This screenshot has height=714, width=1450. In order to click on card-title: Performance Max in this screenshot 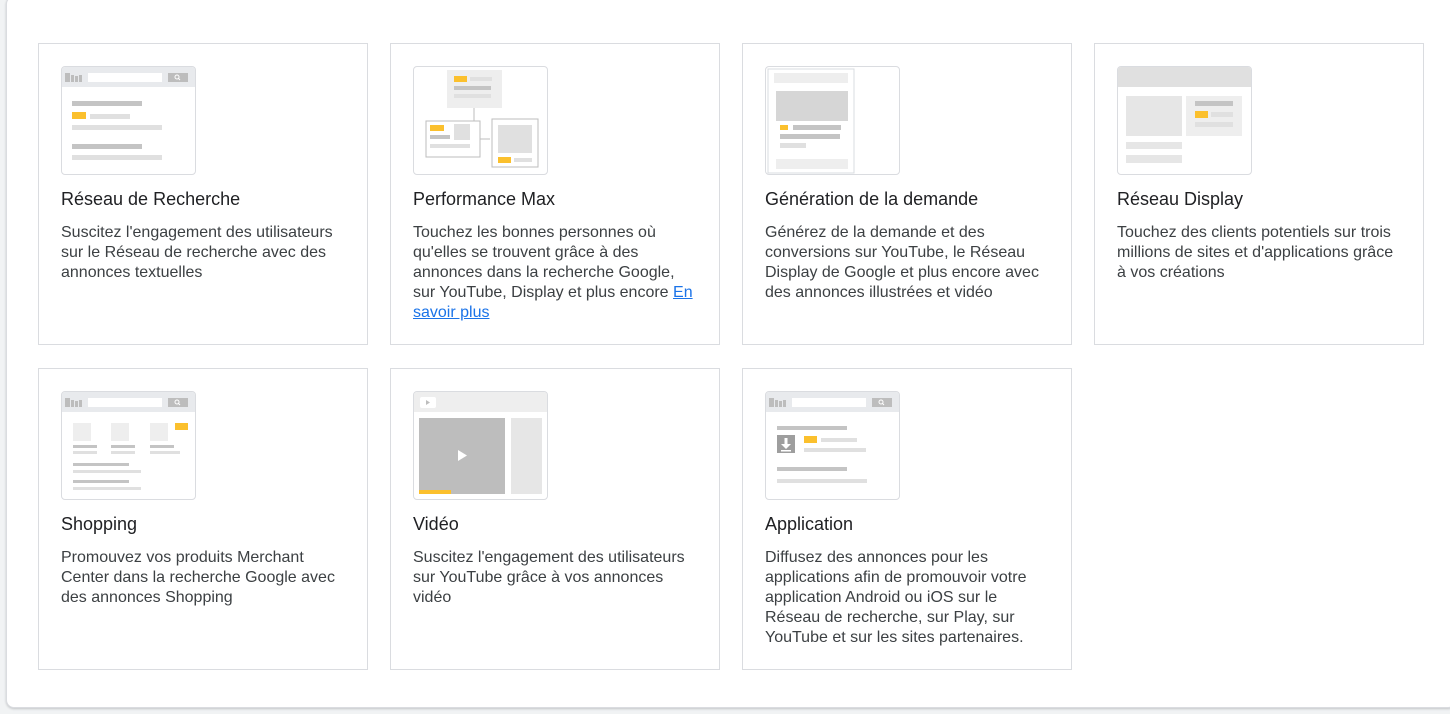, I will do `click(484, 199)`.